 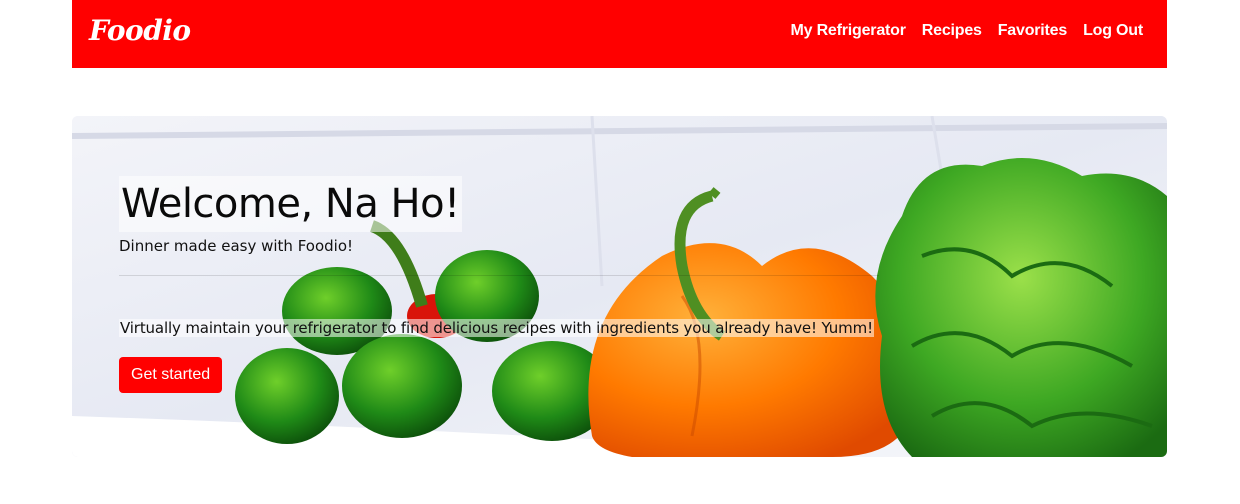 I want to click on nav-link-log-out: Log Out, so click(x=1113, y=31).